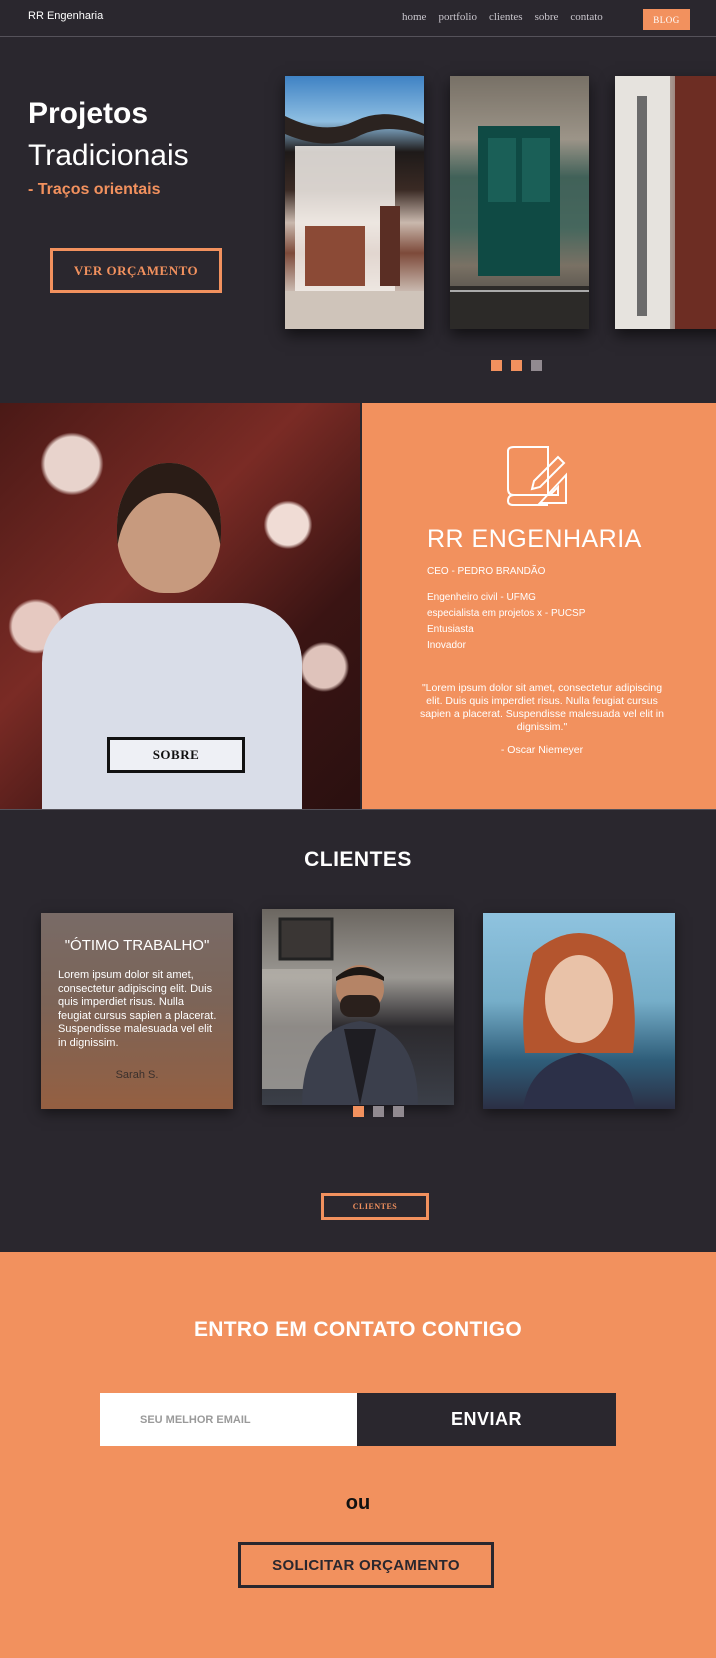 This screenshot has width=716, height=1658. I want to click on hero-title-line2: Tradicionais, so click(108, 155).